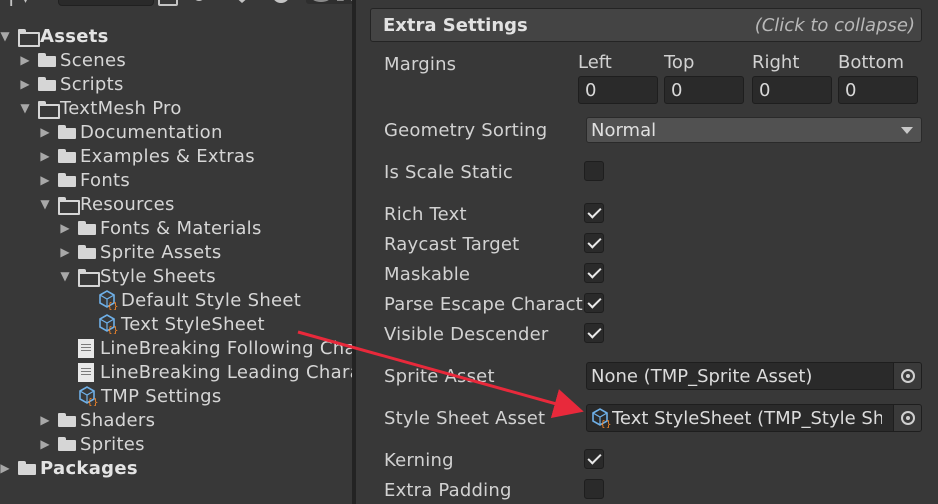 The image size is (938, 504). I want to click on tree-item: ▶ Examples & Extras, so click(146, 156).